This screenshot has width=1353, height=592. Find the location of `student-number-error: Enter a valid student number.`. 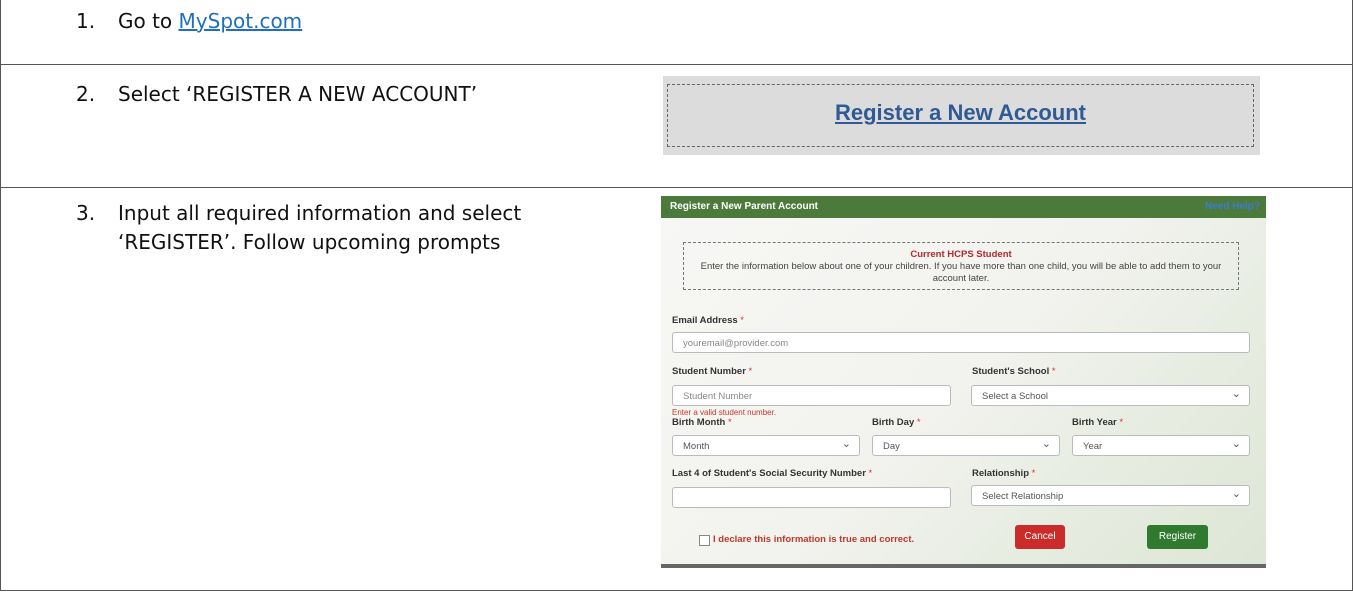

student-number-error: Enter a valid student number. is located at coordinates (724, 412).